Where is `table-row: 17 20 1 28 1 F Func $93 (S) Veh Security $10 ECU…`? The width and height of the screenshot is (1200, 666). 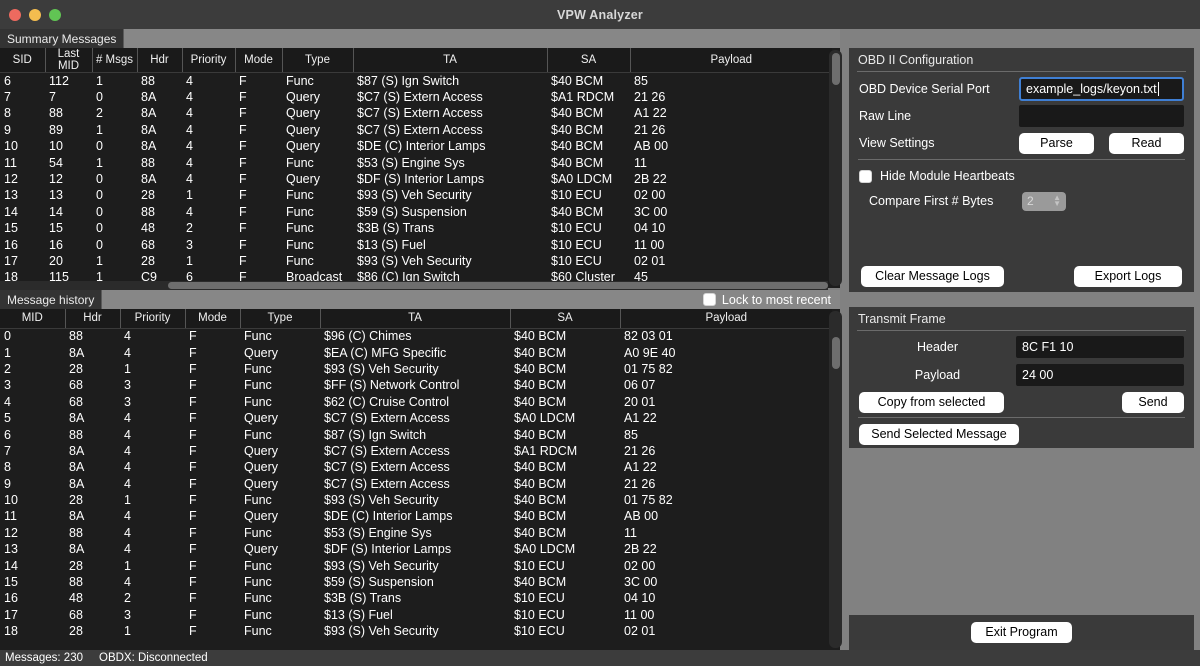
table-row: 17 20 1 28 1 F Func $93 (S) Veh Security $10 ECU… is located at coordinates (416, 261).